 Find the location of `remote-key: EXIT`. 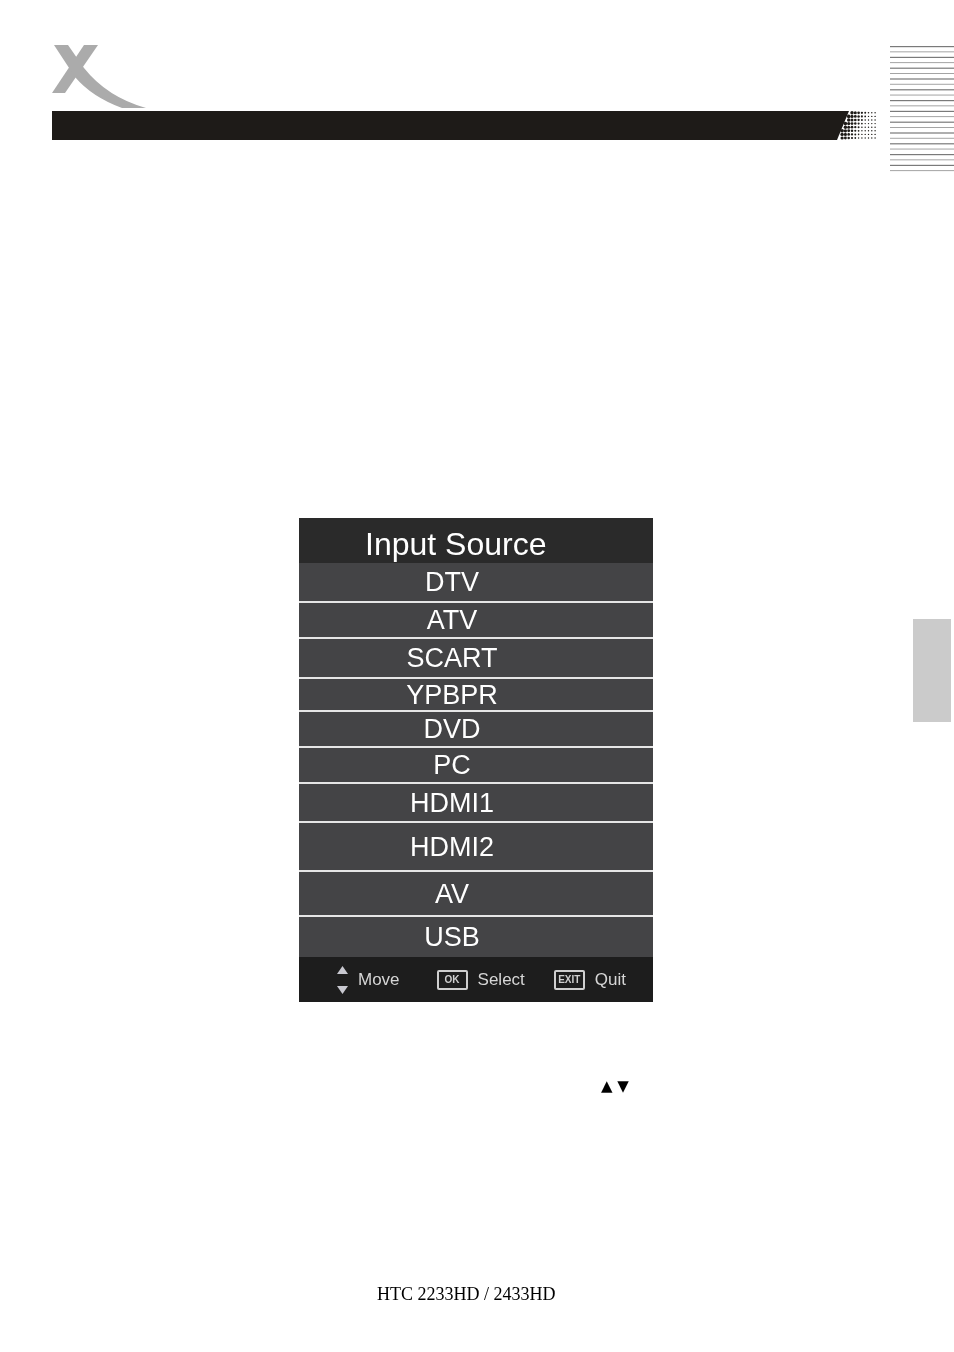

remote-key: EXIT is located at coordinates (569, 979).